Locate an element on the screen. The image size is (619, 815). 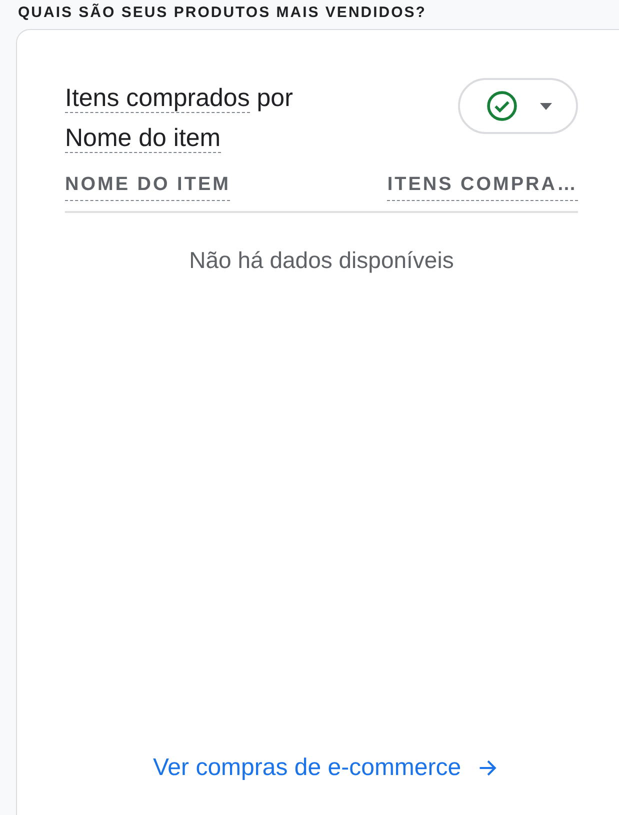
column-header: NOME DO ITEM is located at coordinates (147, 187).